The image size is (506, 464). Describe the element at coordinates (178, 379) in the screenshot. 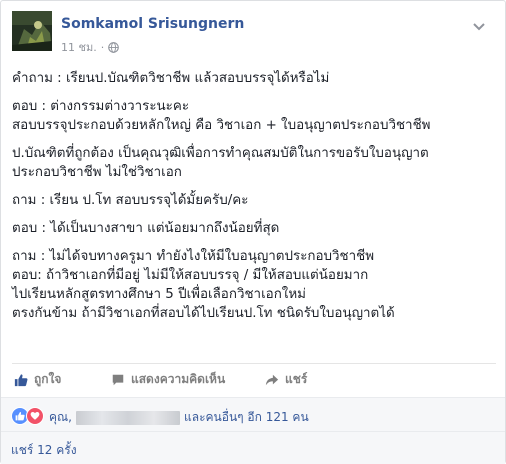

I see `comment-label: แสดงความคิดเห็น` at that location.